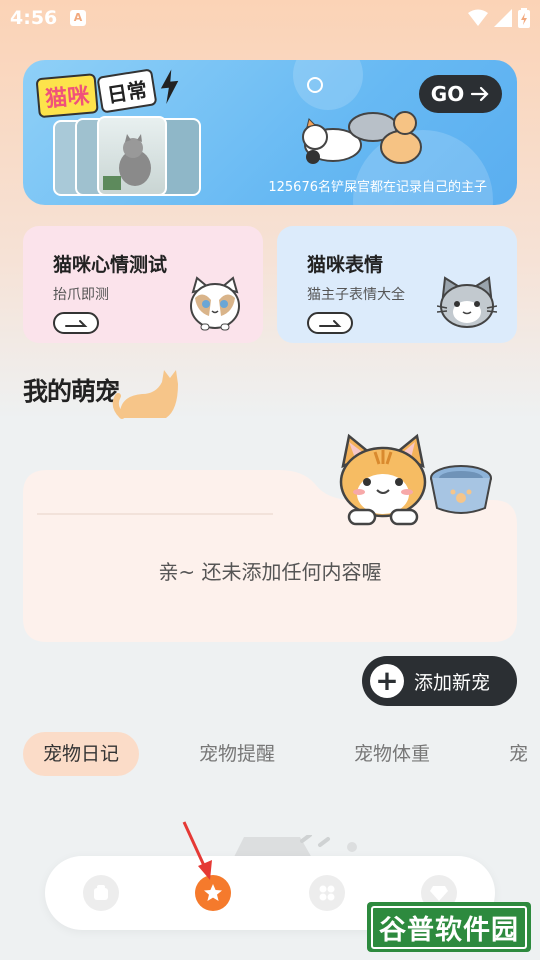  I want to click on daily-banner: 猫咪 日常 GO 125676名铲屎官都在记录自己的主子, so click(270, 132).